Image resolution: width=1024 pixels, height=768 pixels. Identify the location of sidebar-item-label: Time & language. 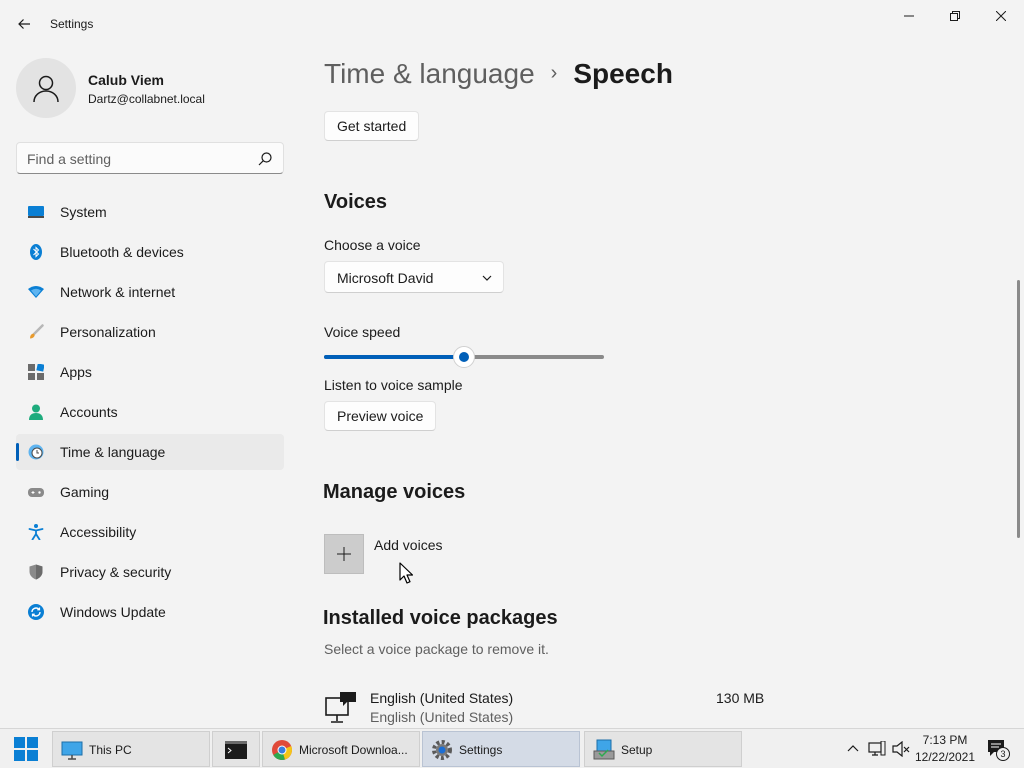
(113, 452).